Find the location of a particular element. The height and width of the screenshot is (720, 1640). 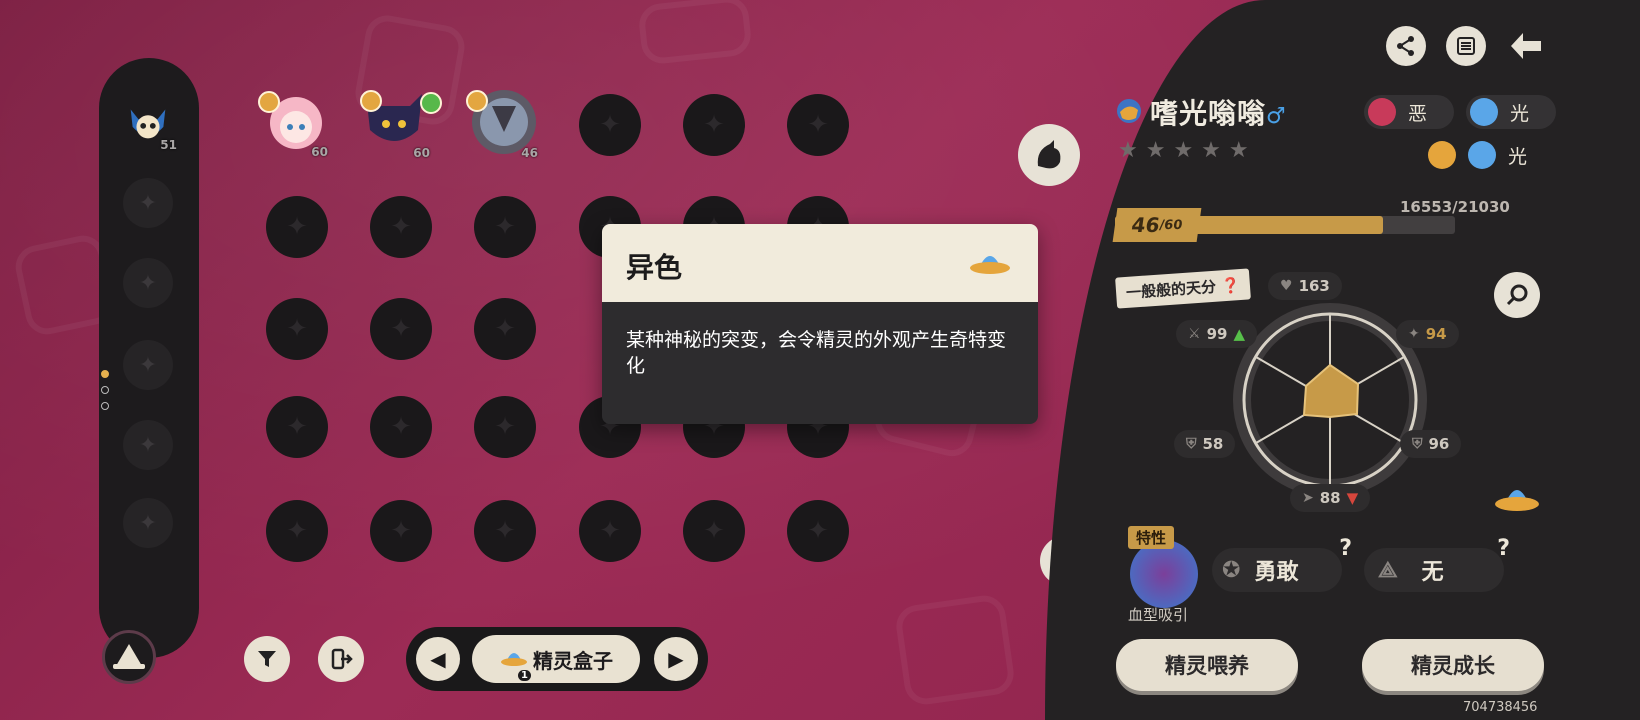

light-attribute-icon is located at coordinates (1482, 155).